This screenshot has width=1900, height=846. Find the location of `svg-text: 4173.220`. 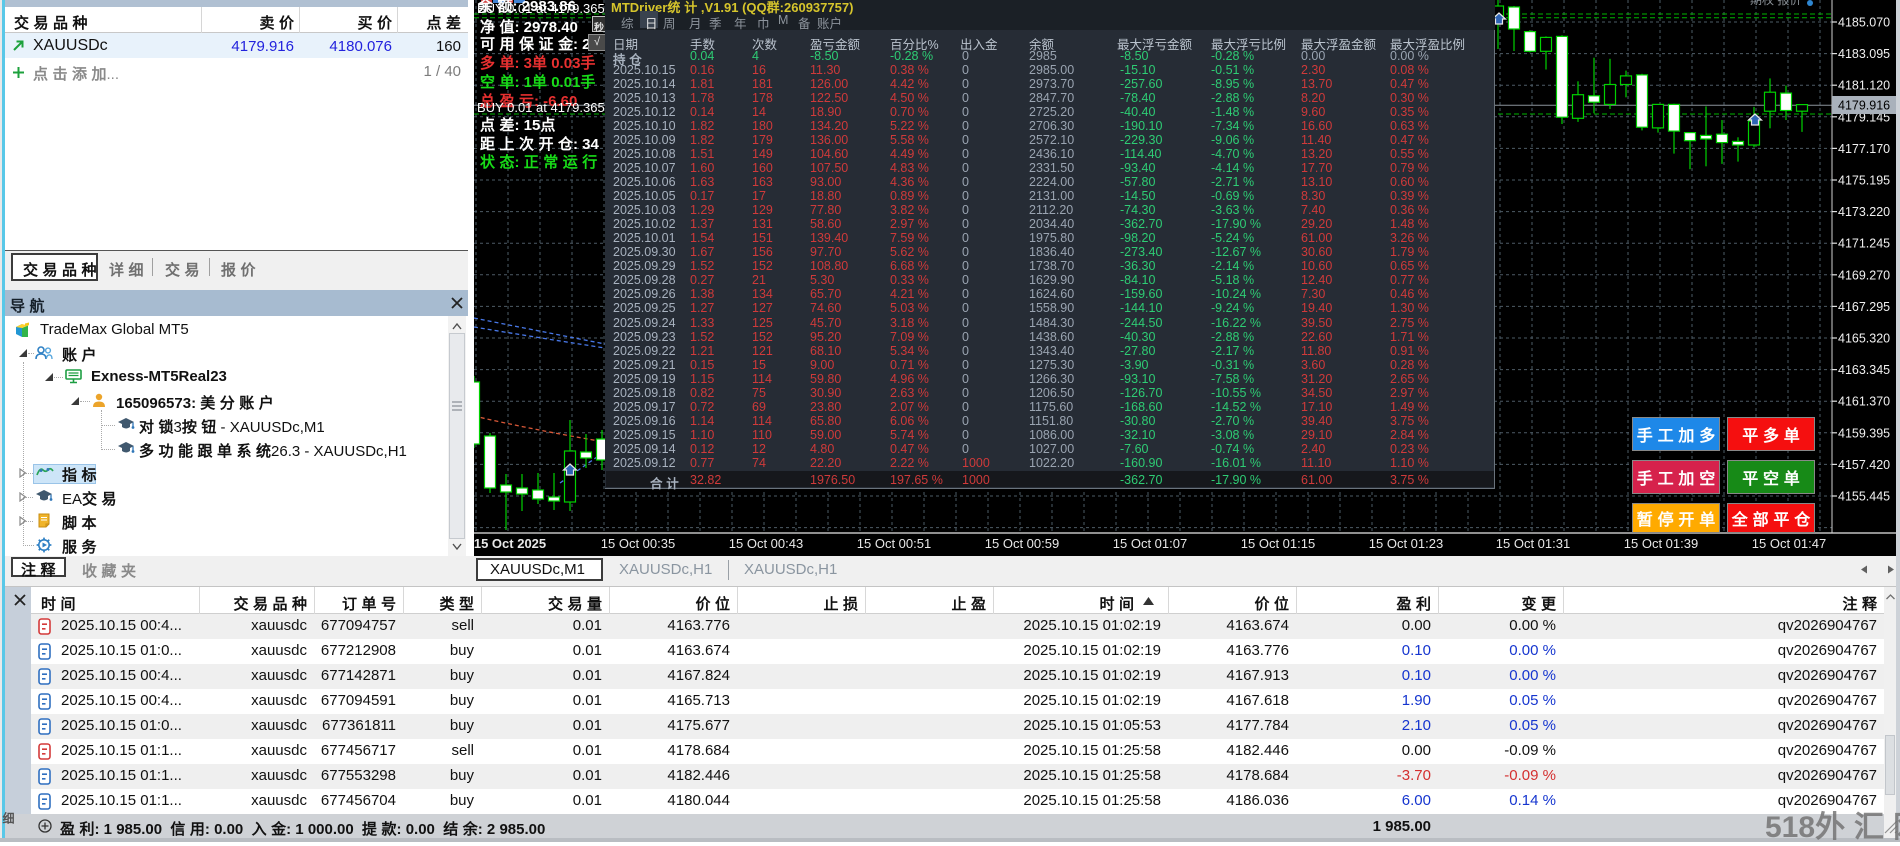

svg-text: 4173.220 is located at coordinates (1864, 212).